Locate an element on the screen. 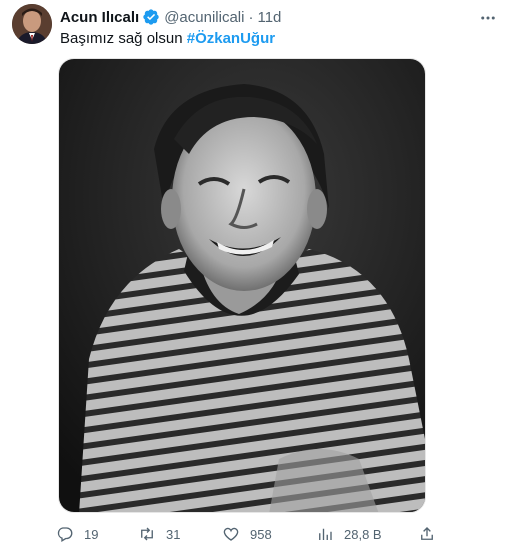  author-handle: @acunilicali is located at coordinates (204, 17).